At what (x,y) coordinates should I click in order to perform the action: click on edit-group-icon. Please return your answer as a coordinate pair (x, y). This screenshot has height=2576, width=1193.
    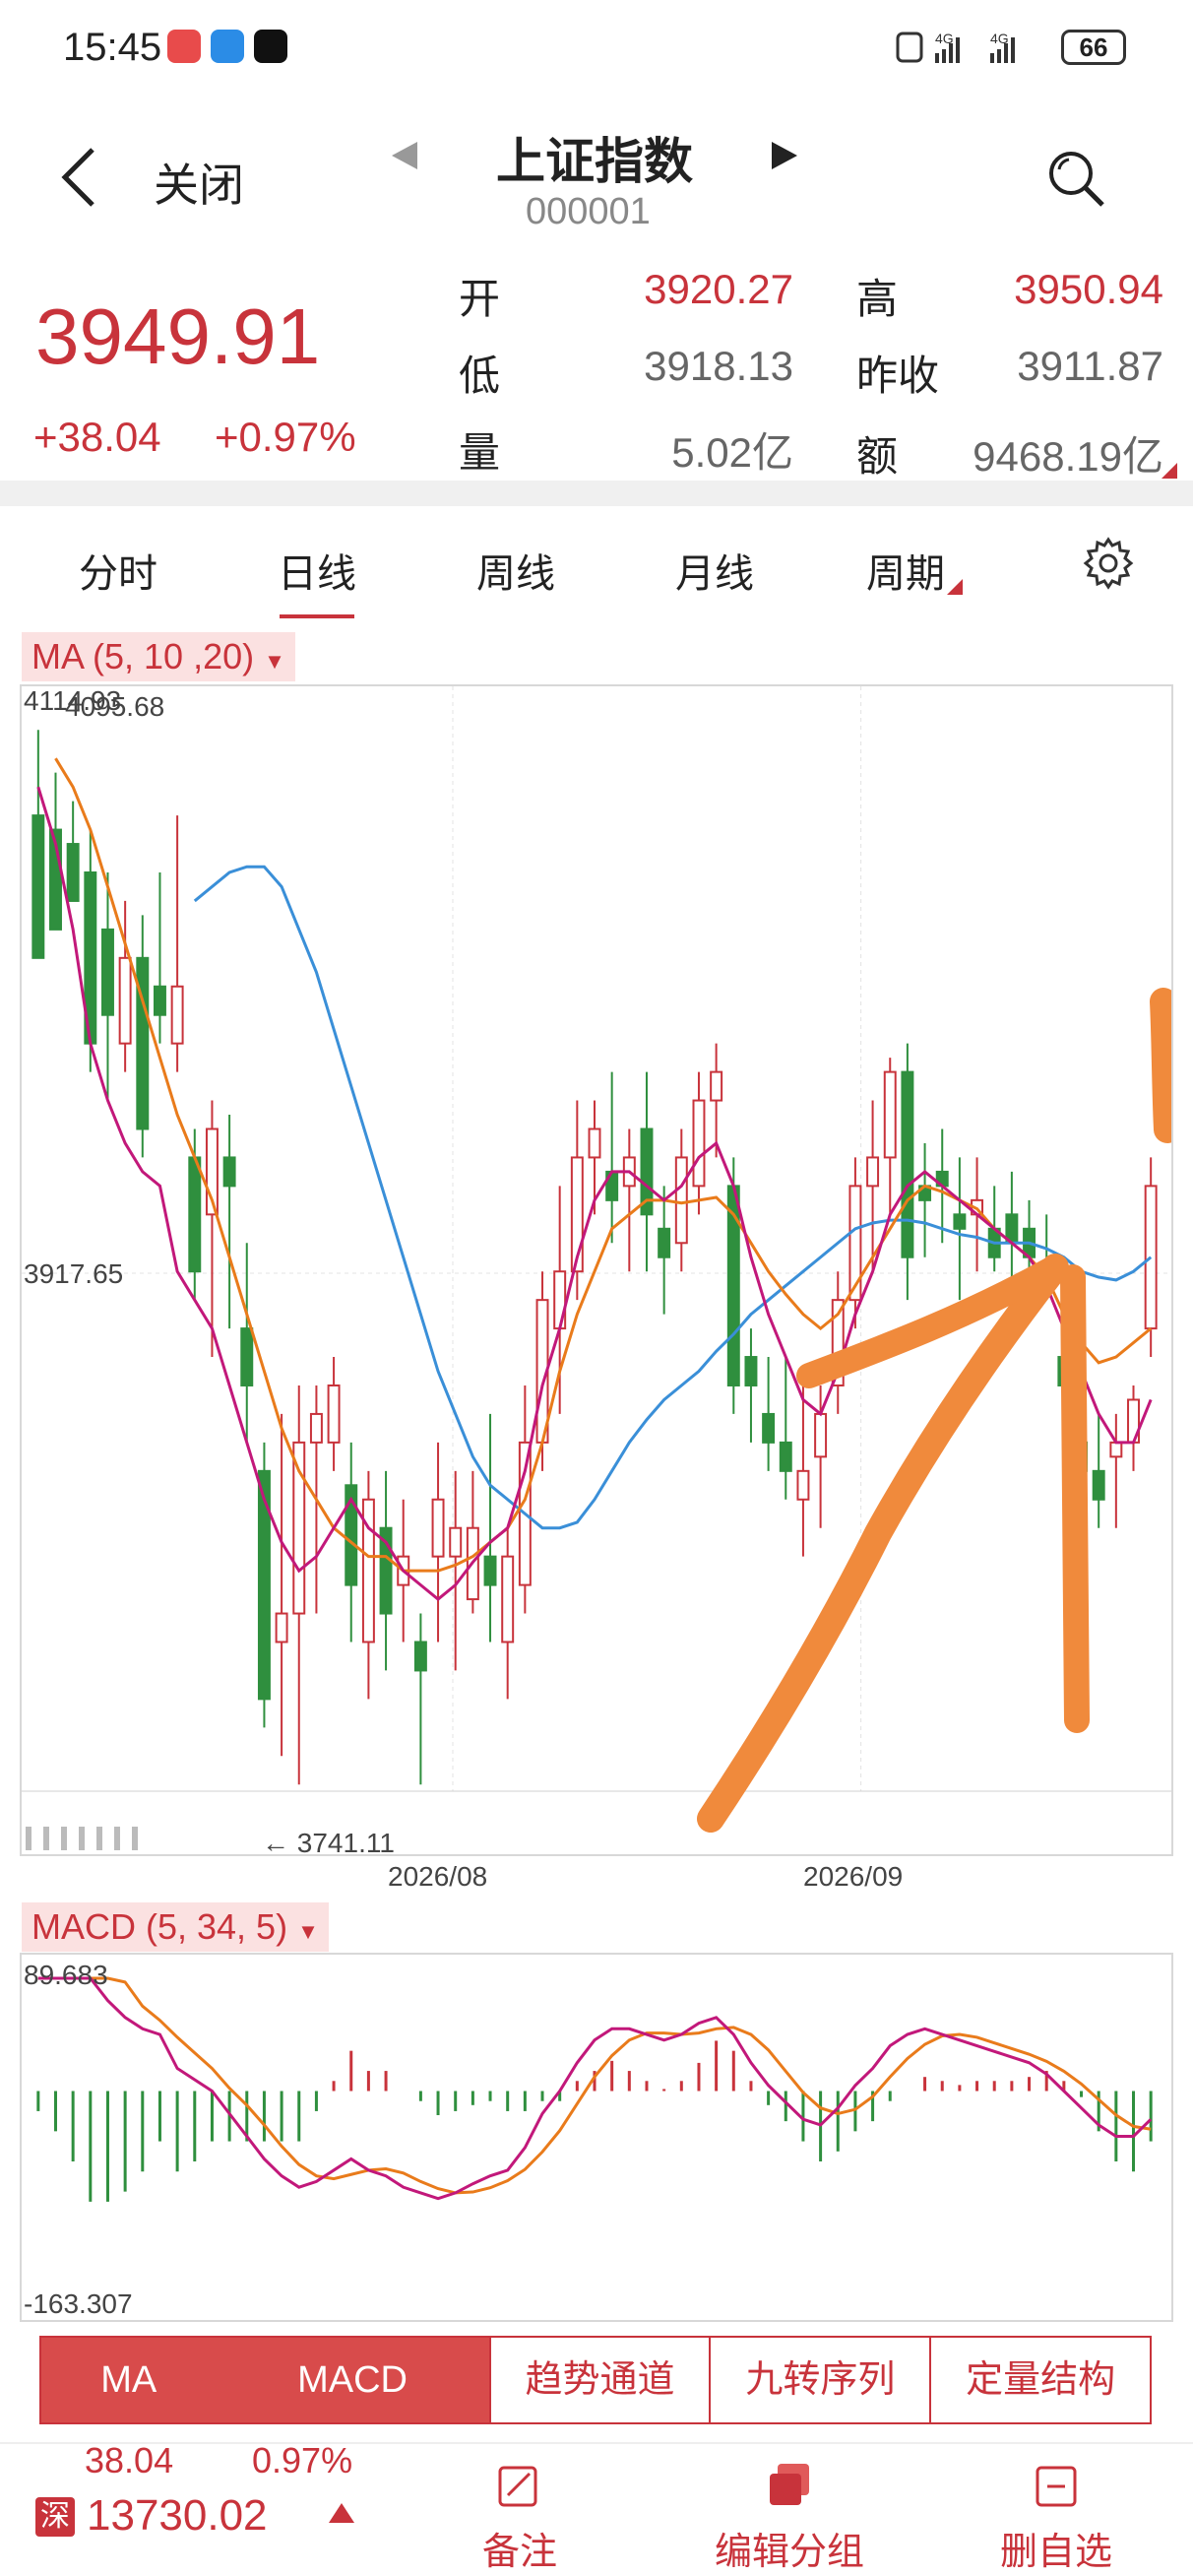
    Looking at the image, I should click on (789, 2485).